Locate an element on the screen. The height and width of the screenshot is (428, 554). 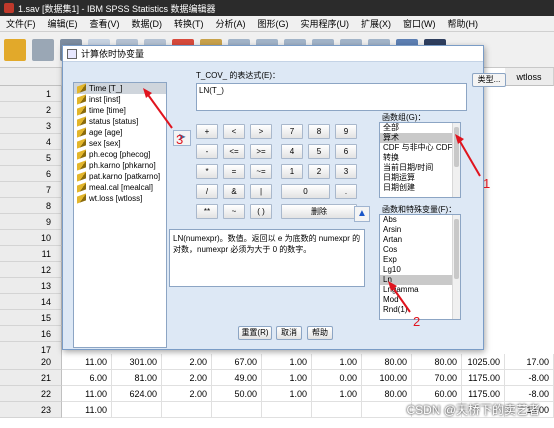
key-4: 4 is located at coordinates (292, 151).